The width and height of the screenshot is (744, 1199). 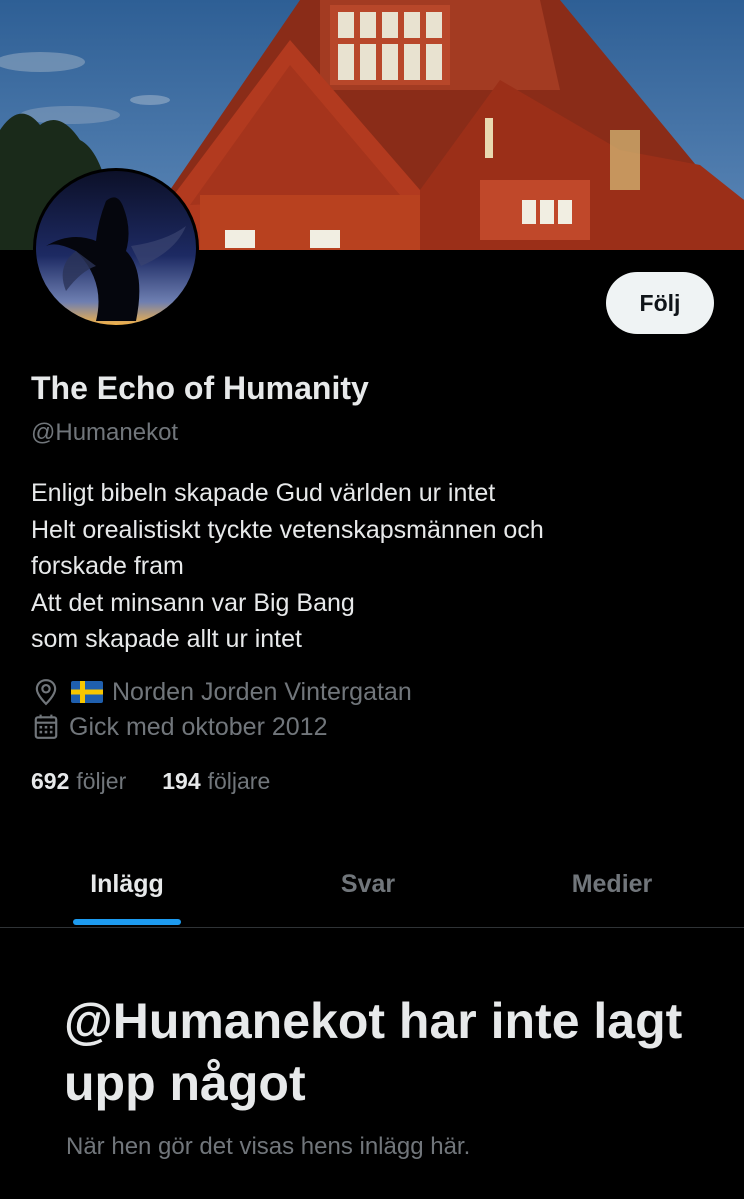 What do you see at coordinates (181, 781) in the screenshot?
I see `followers-count: 194` at bounding box center [181, 781].